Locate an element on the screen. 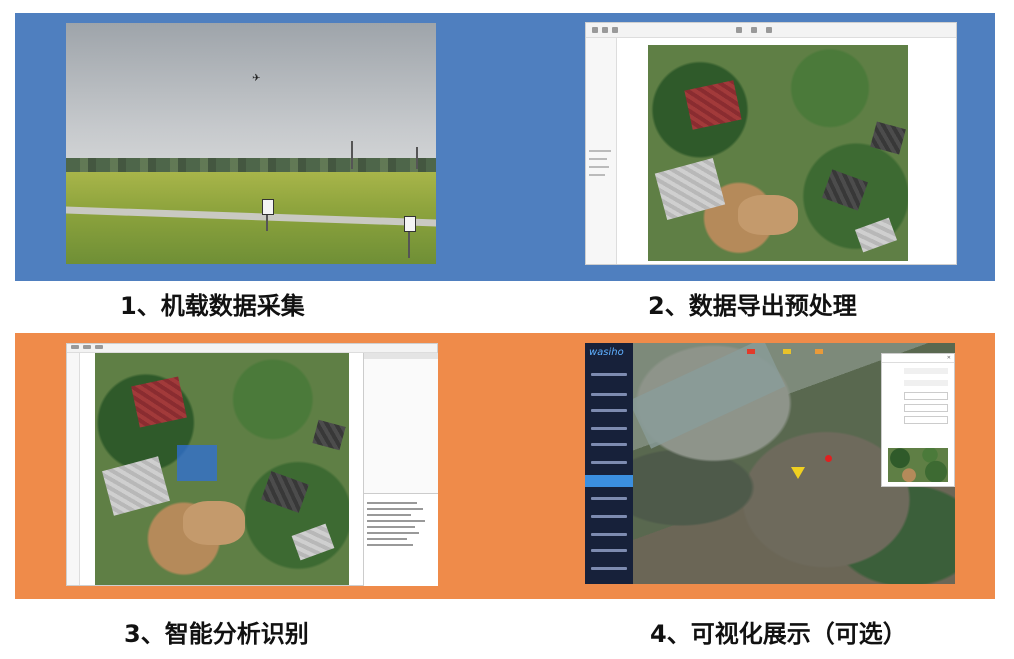 The image size is (1014, 659). legend-marker-yellow is located at coordinates (787, 351).